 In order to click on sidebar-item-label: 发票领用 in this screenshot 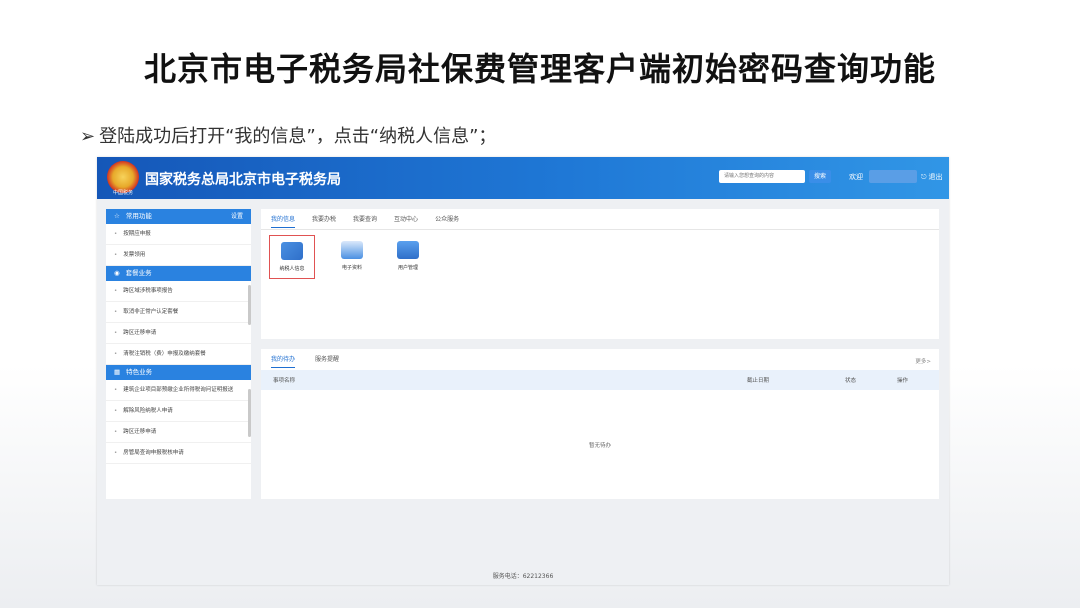, I will do `click(134, 255)`.